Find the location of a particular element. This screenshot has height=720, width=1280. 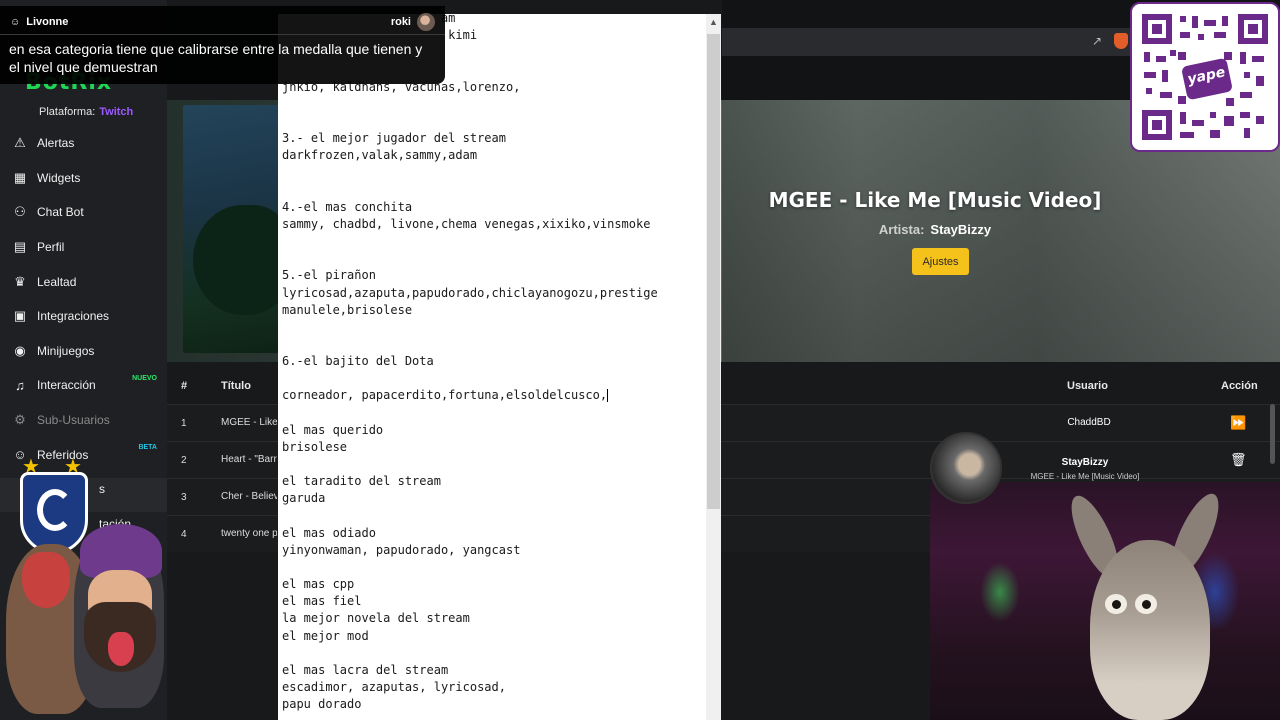

sidebar-item-perfil: ▤ Perfil is located at coordinates (83, 247).